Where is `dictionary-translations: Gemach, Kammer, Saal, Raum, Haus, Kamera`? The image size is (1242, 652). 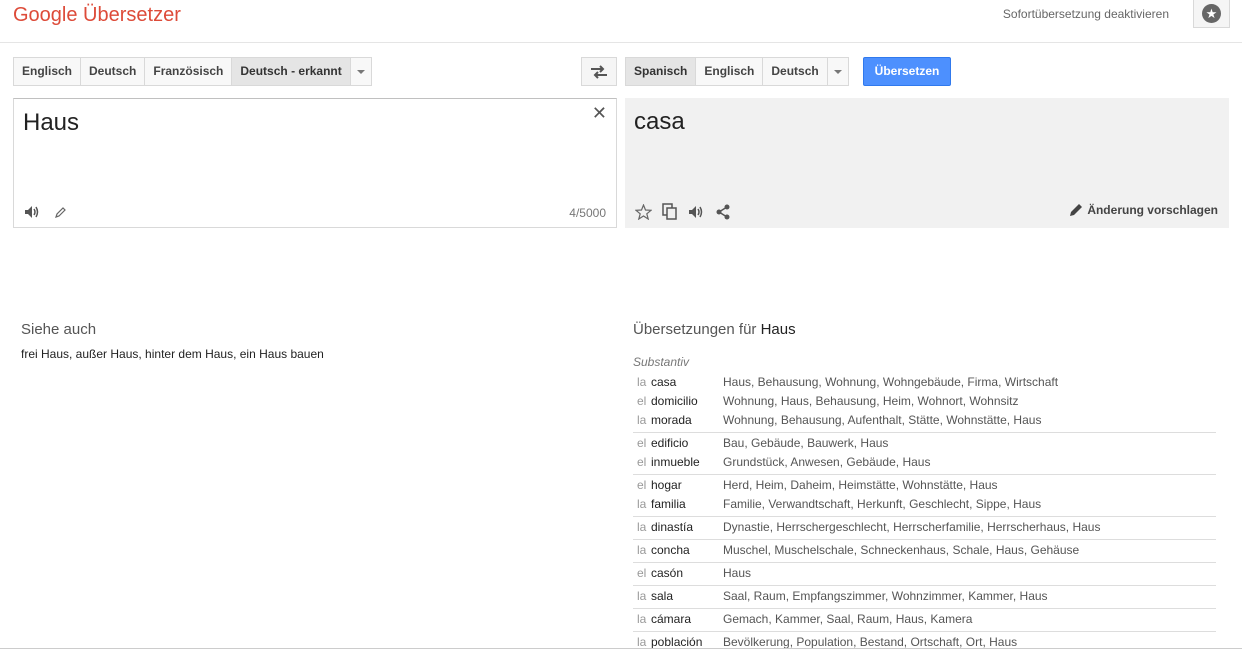 dictionary-translations: Gemach, Kammer, Saal, Raum, Haus, Kamera is located at coordinates (847, 619).